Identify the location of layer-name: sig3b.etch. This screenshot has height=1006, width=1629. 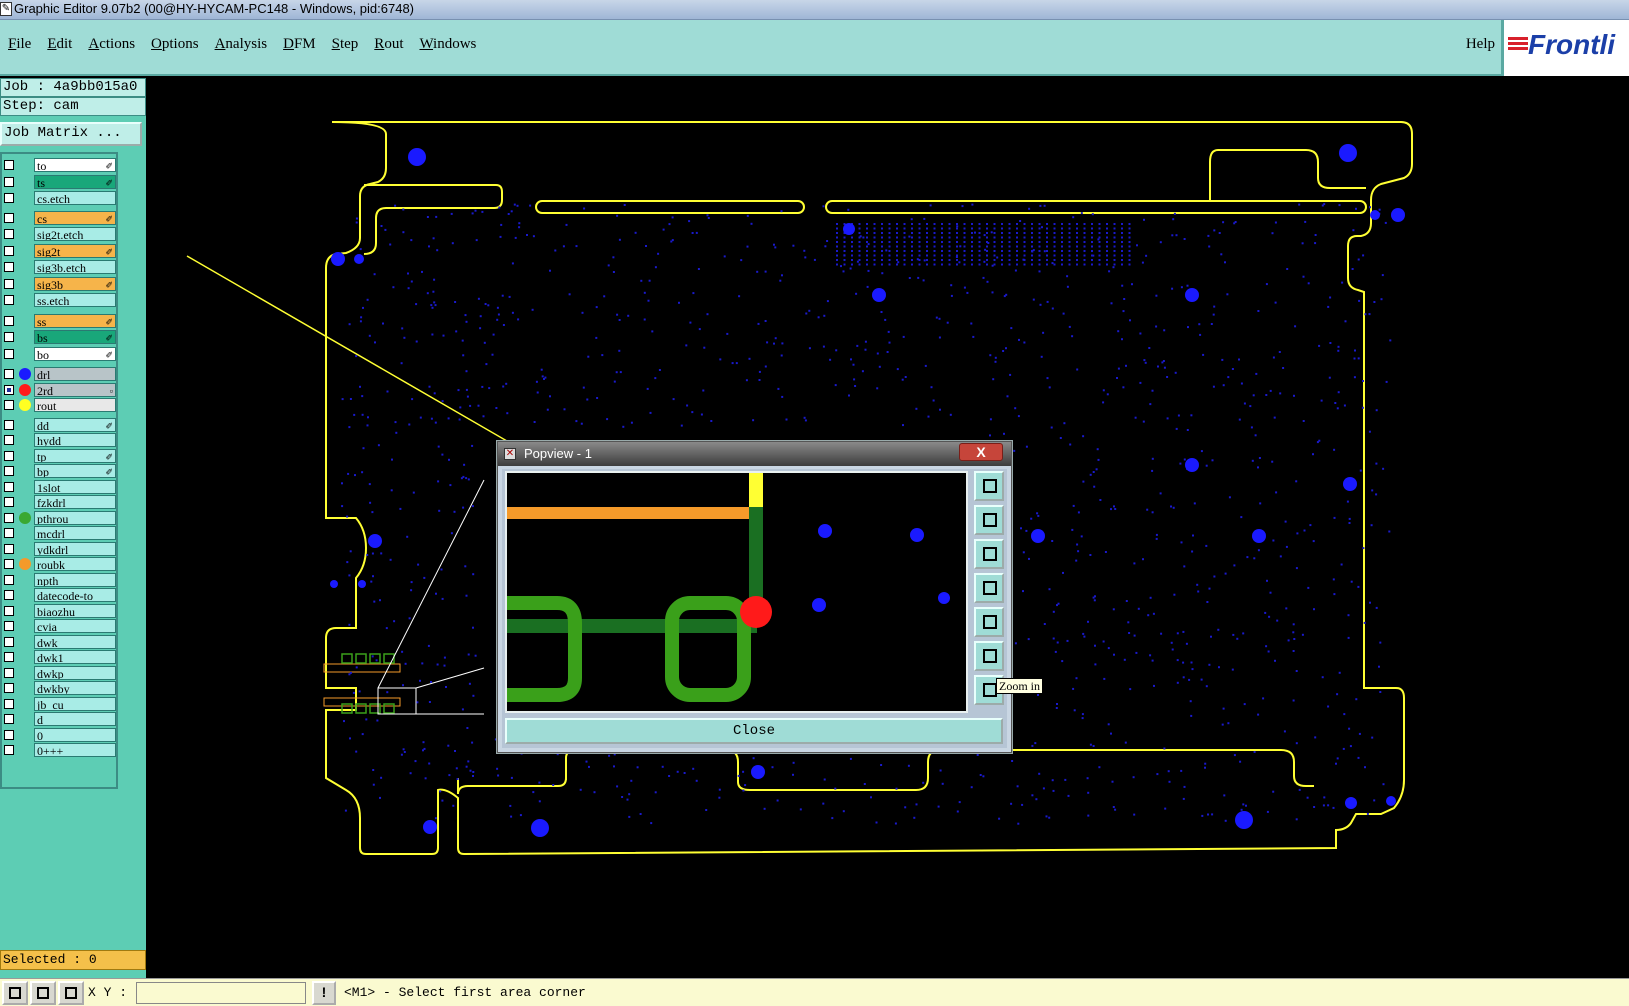
(75, 267).